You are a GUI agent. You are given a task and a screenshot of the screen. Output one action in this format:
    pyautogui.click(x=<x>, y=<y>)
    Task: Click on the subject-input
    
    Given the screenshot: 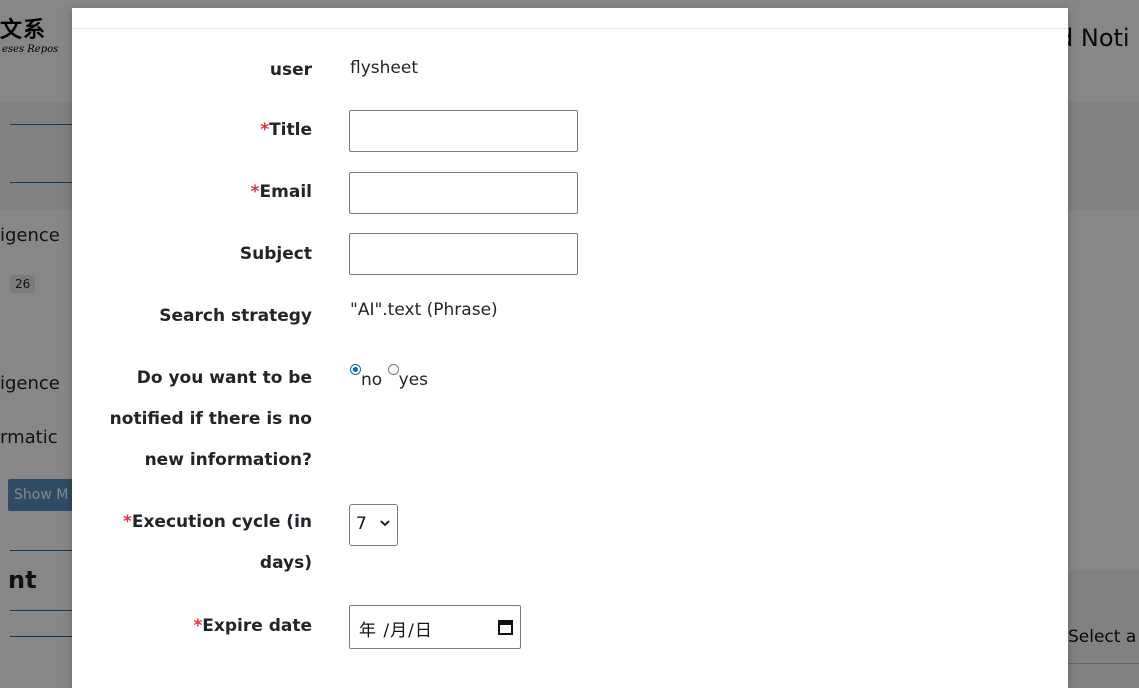 What is the action you would take?
    pyautogui.click(x=463, y=254)
    